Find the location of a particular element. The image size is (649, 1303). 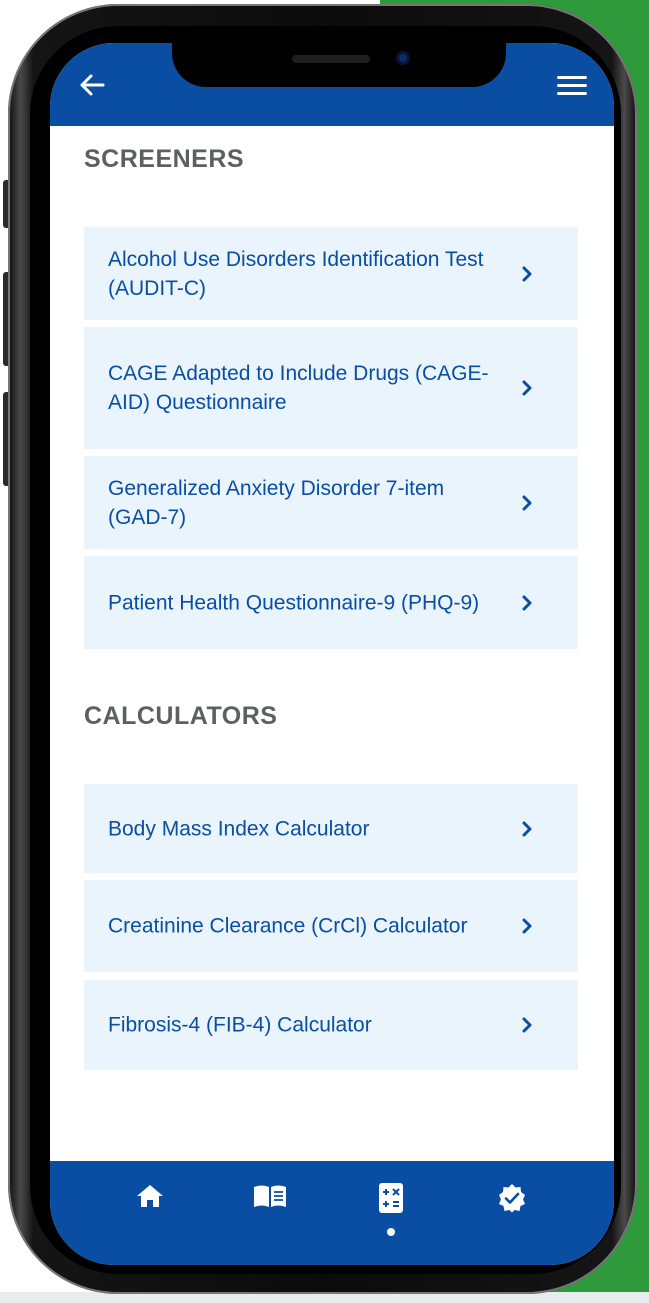

nav-library is located at coordinates (270, 1208).